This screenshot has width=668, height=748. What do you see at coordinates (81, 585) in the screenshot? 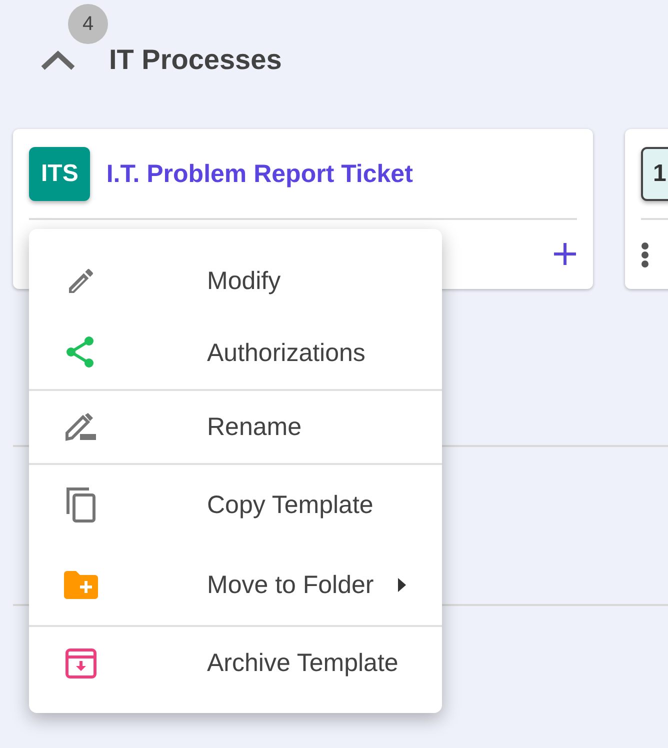
I see `folder-plus-icon` at bounding box center [81, 585].